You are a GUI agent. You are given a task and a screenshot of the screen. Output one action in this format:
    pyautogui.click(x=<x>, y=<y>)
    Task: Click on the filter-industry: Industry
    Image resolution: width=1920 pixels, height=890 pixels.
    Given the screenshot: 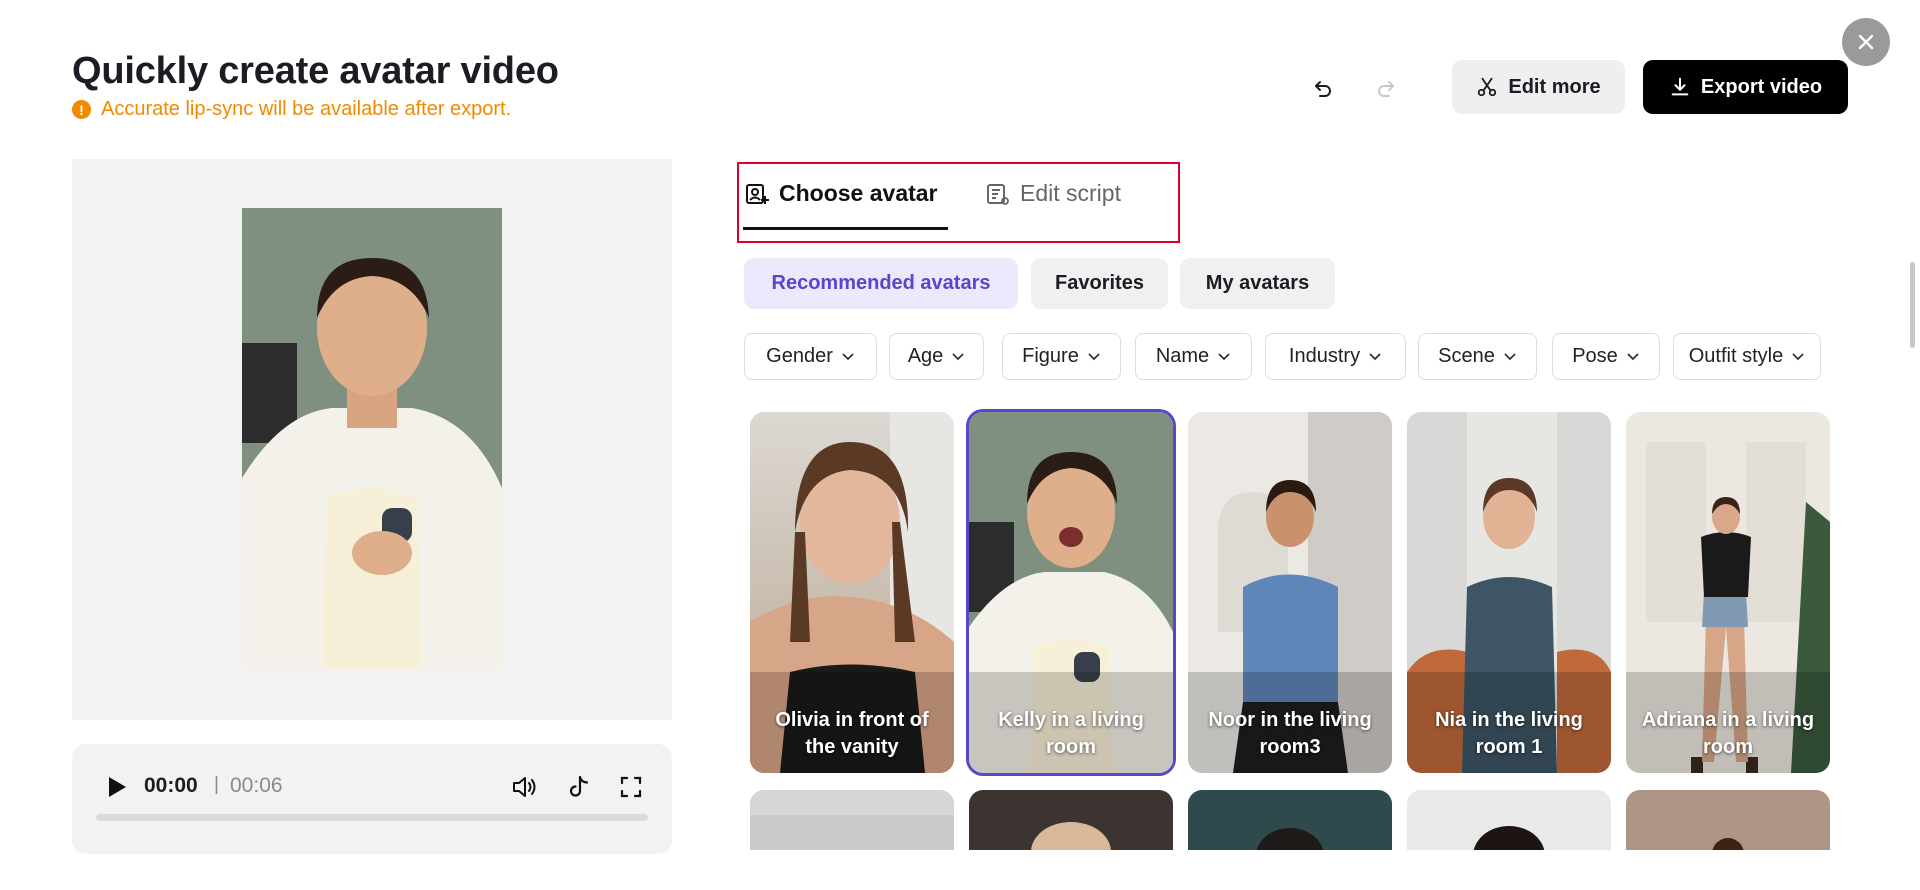 What is the action you would take?
    pyautogui.click(x=1335, y=356)
    